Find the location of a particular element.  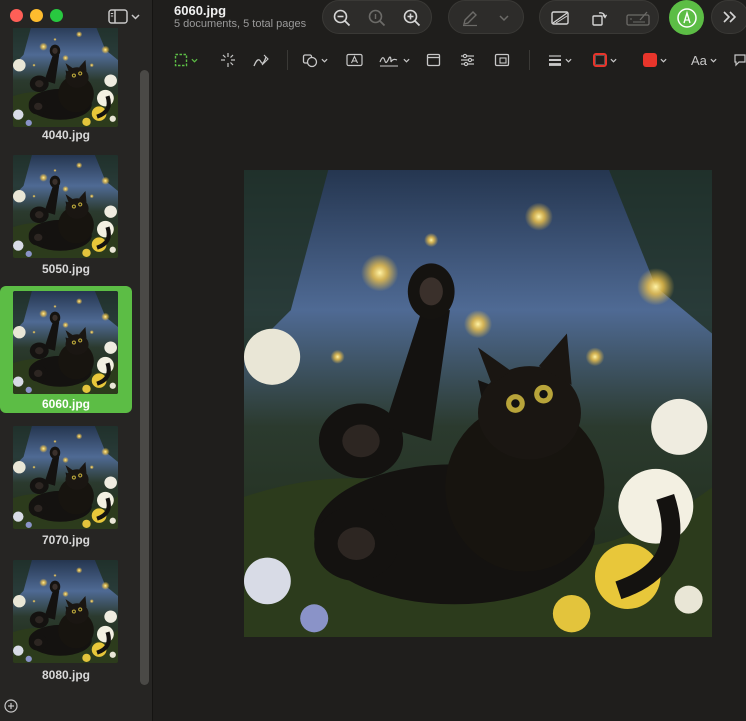

close-window-button is located at coordinates (16, 15).